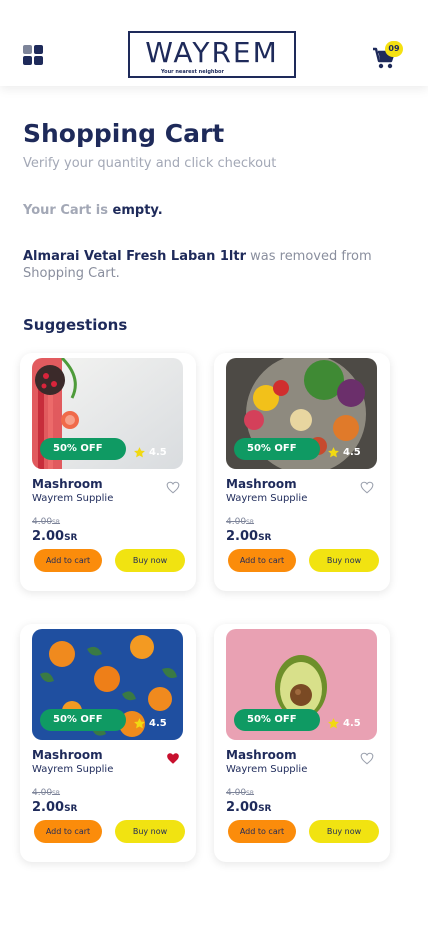 This screenshot has height=926, width=428. I want to click on wayrem-logo: WAYREM Your nearest neighbor, so click(212, 54).